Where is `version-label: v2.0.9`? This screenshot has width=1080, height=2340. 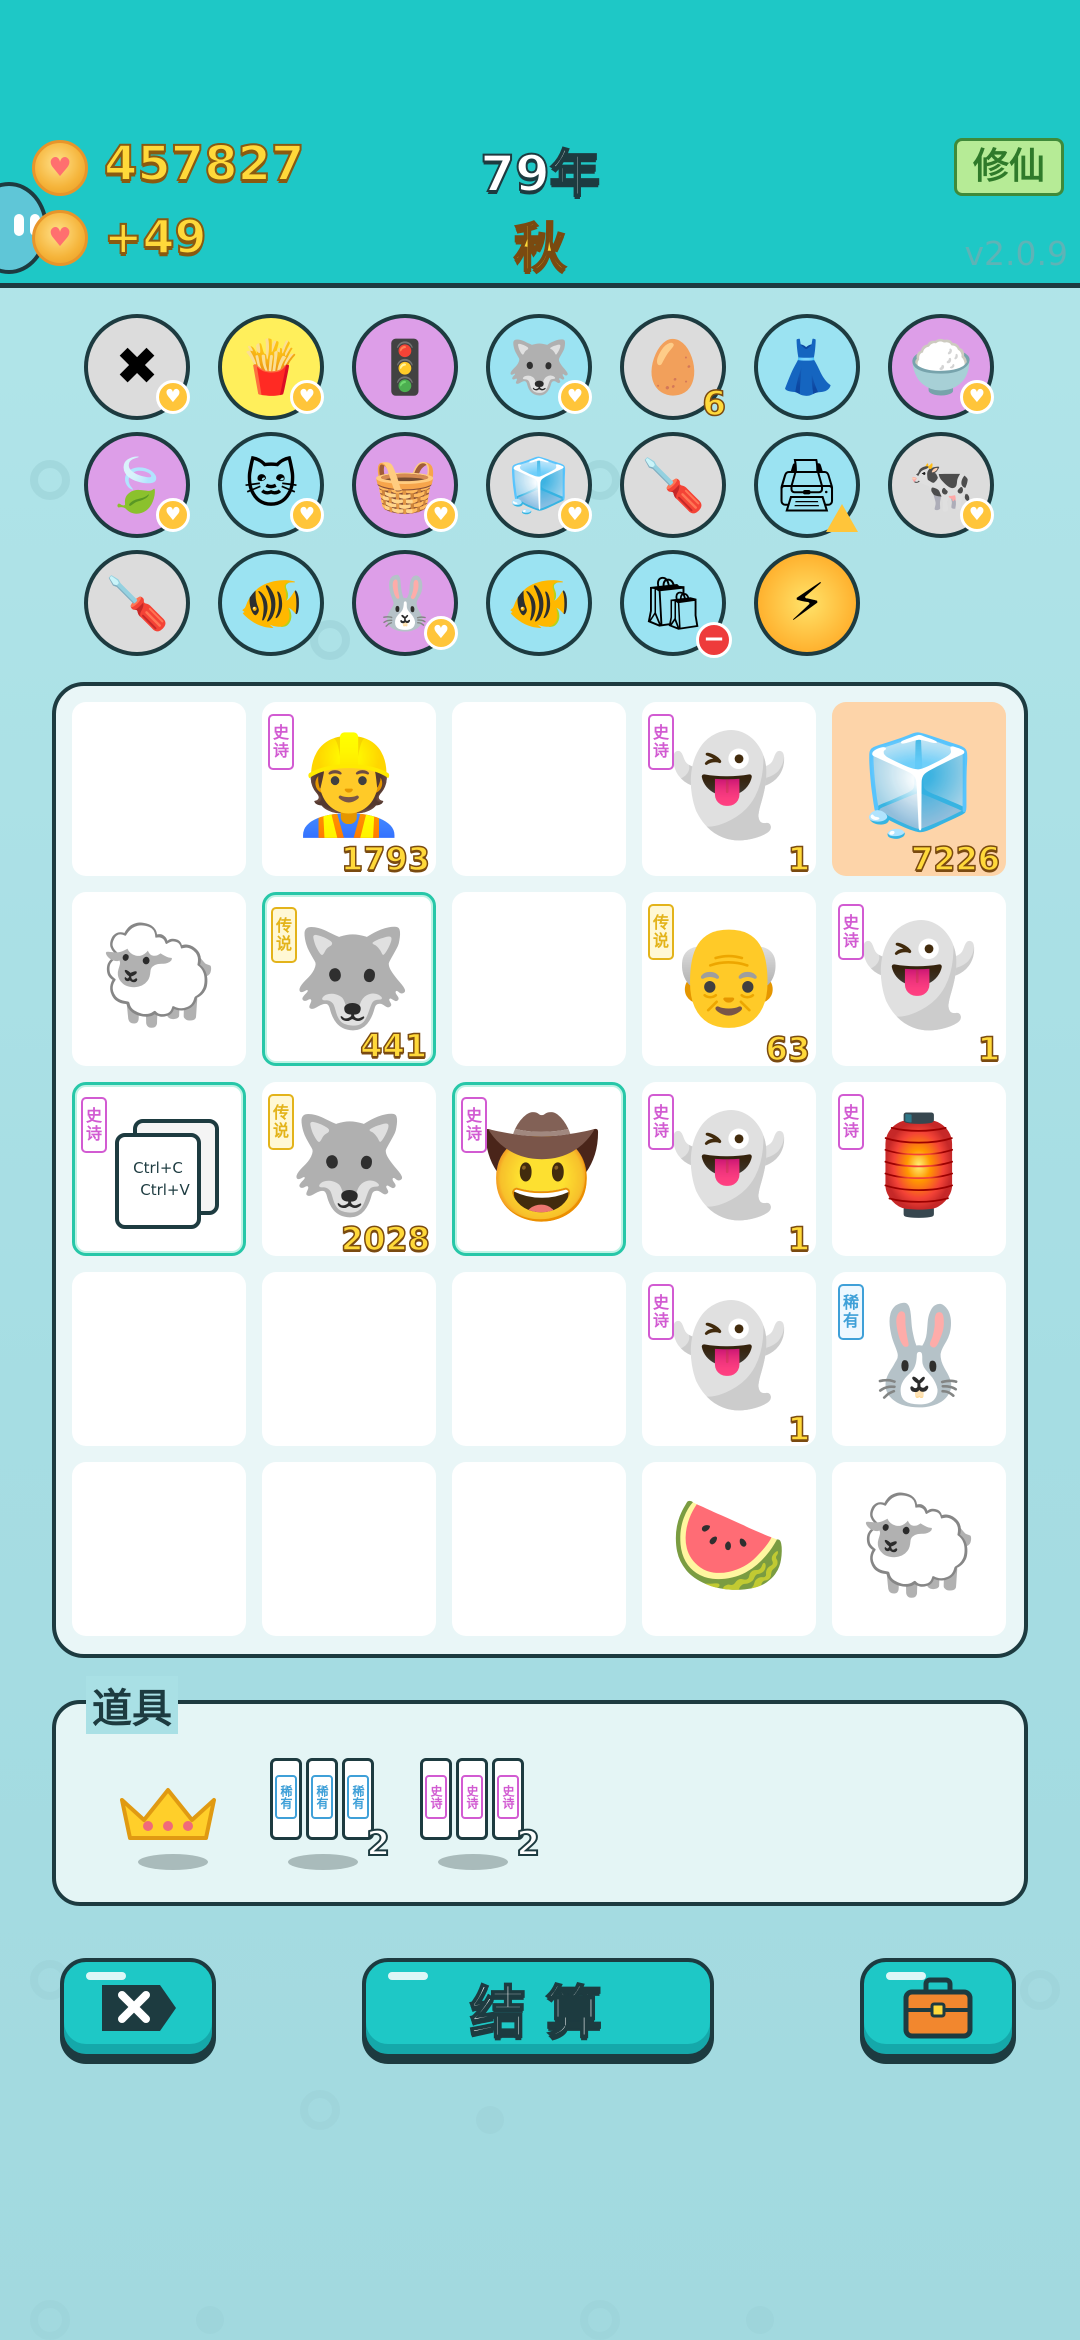 version-label: v2.0.9 is located at coordinates (1016, 253).